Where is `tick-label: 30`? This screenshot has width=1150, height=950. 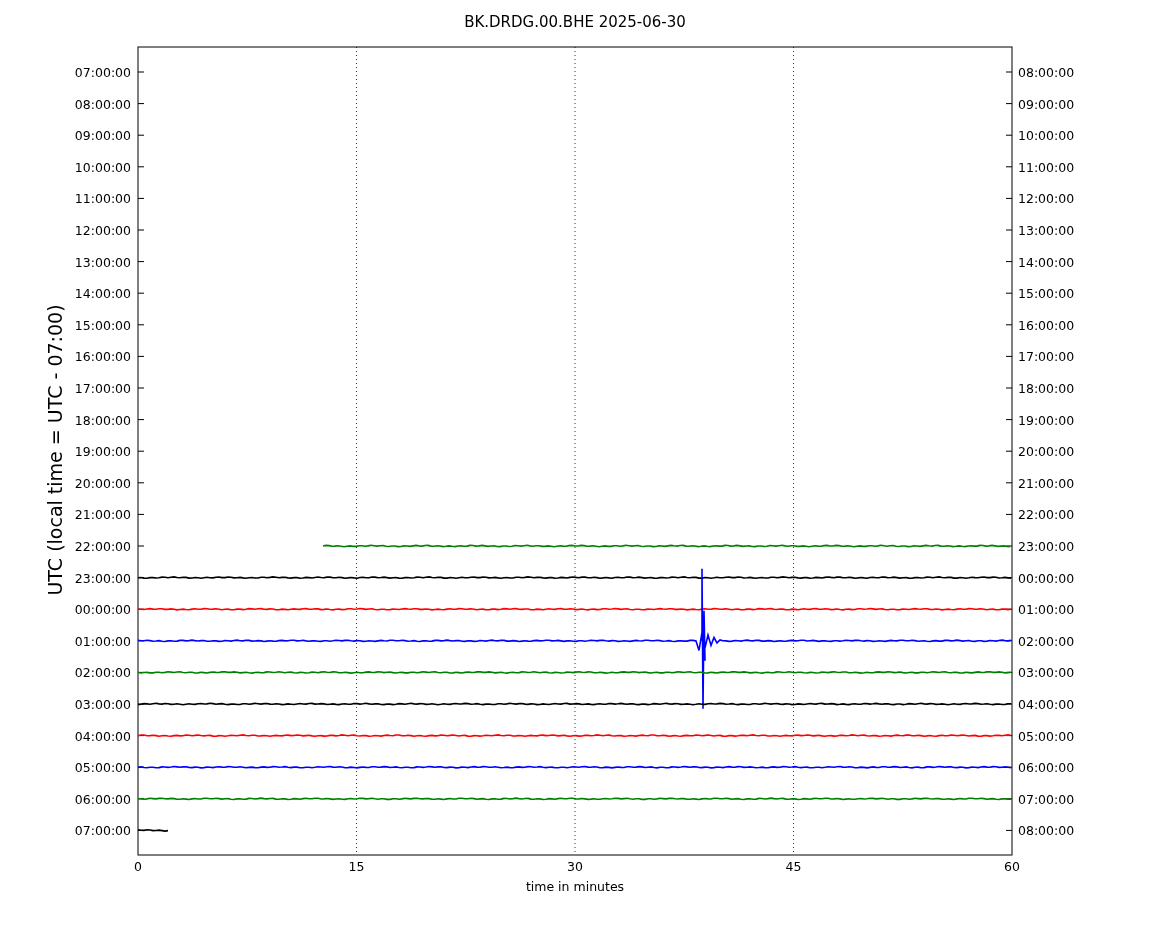 tick-label: 30 is located at coordinates (575, 866).